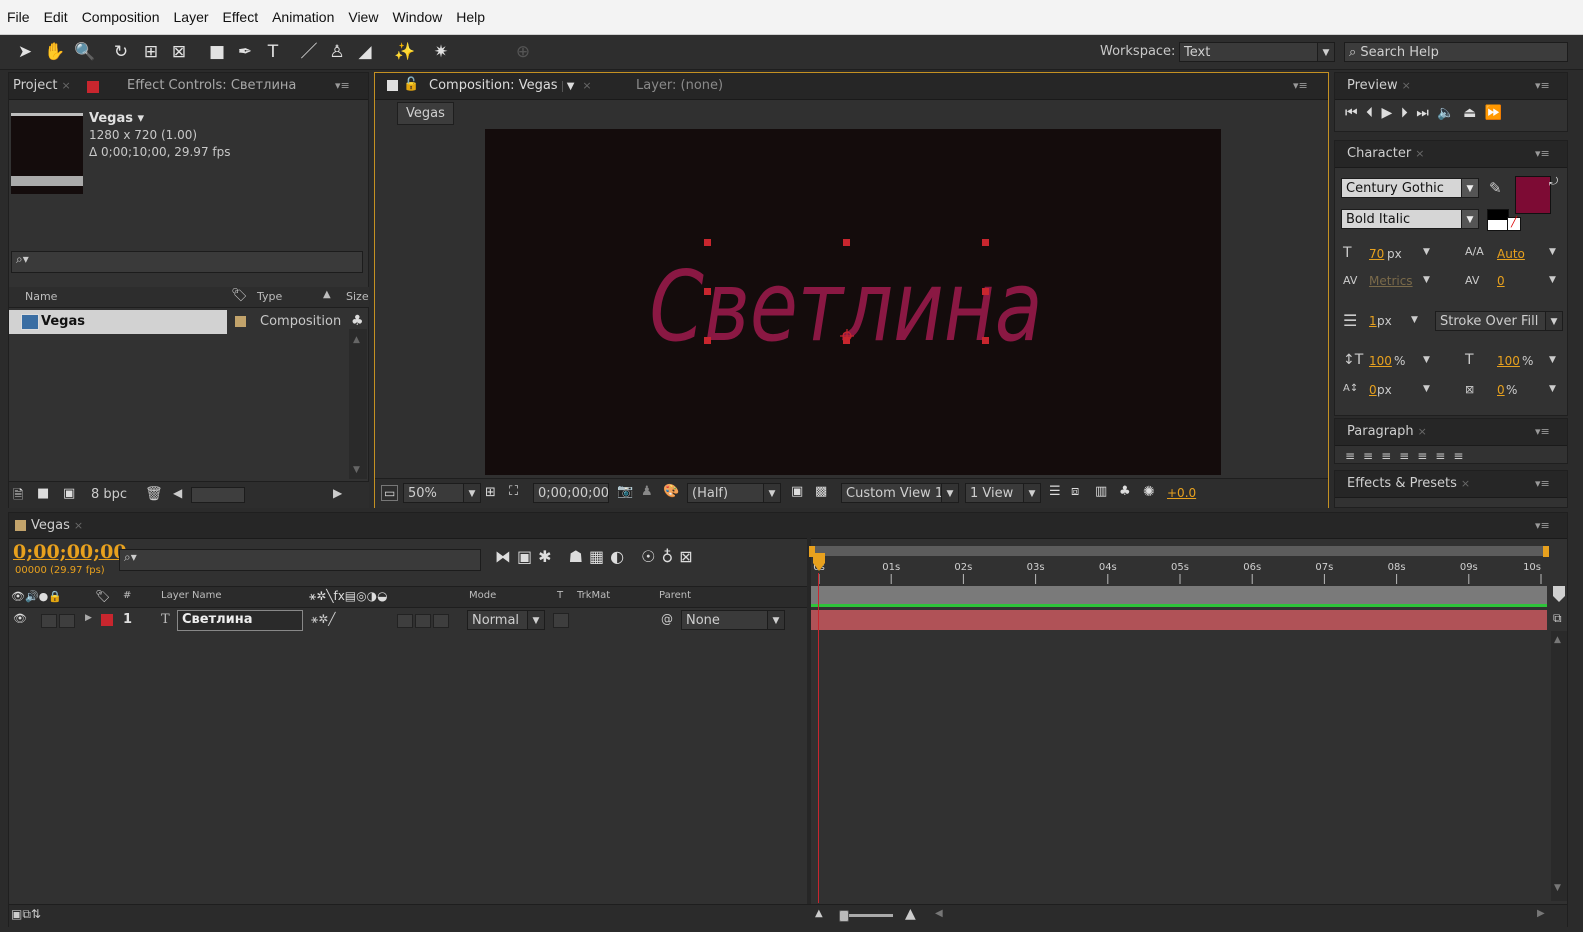  What do you see at coordinates (1546, 551) in the screenshot?
I see `work-area-end-handle` at bounding box center [1546, 551].